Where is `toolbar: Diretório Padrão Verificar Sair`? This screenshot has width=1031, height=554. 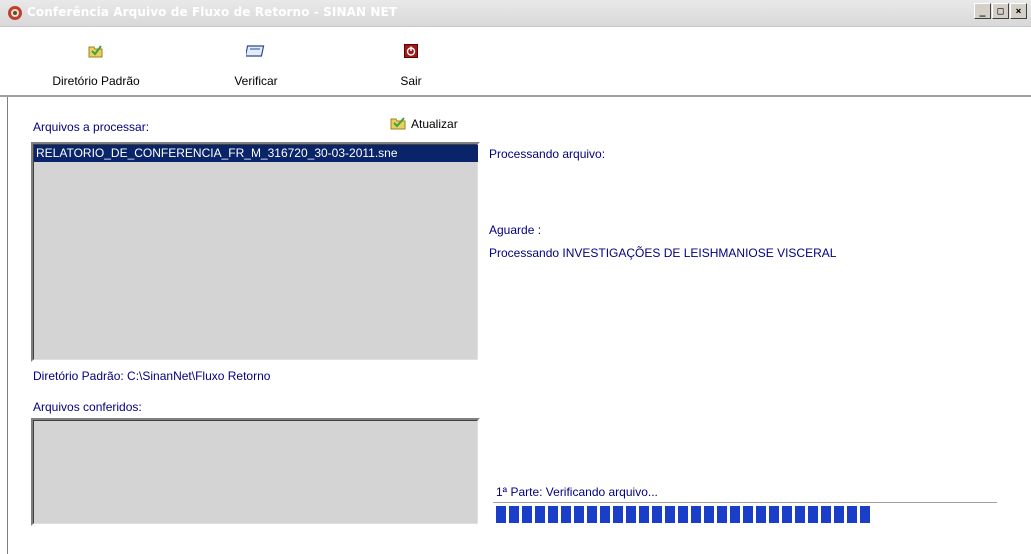
toolbar: Diretório Padrão Verificar Sair is located at coordinates (515, 62).